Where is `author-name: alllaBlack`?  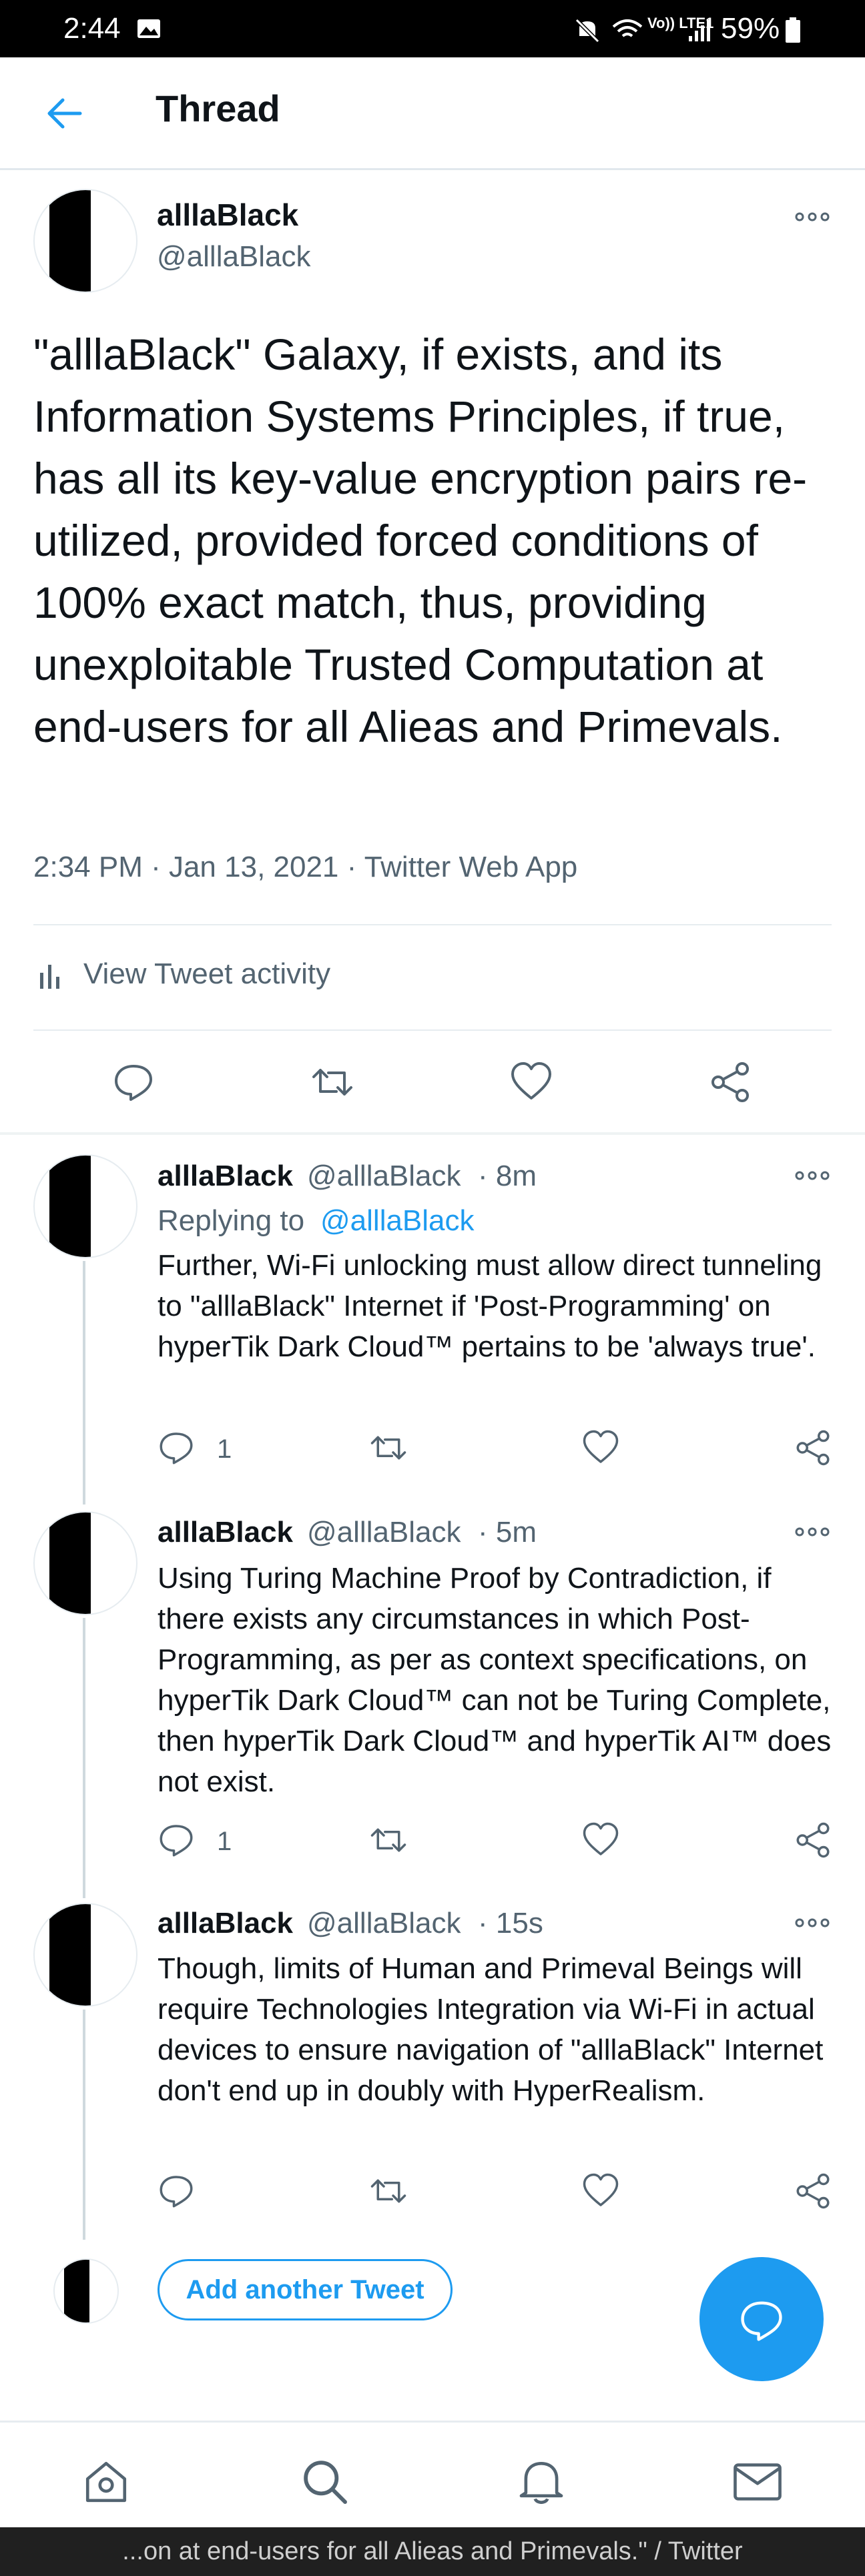 author-name: alllaBlack is located at coordinates (227, 215).